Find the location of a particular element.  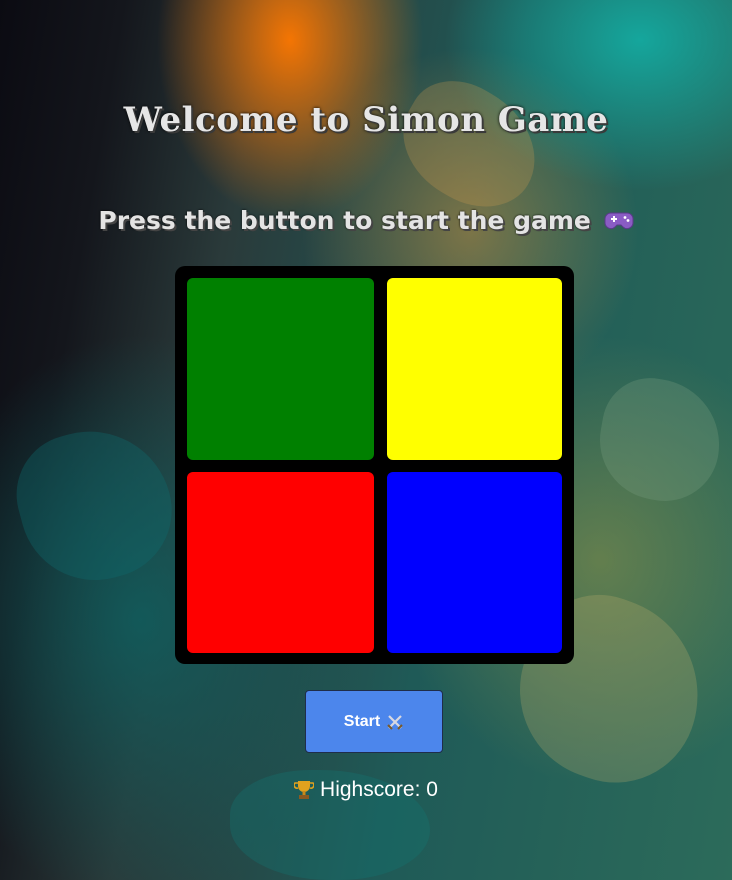

crossed-swords-icon is located at coordinates (395, 722).